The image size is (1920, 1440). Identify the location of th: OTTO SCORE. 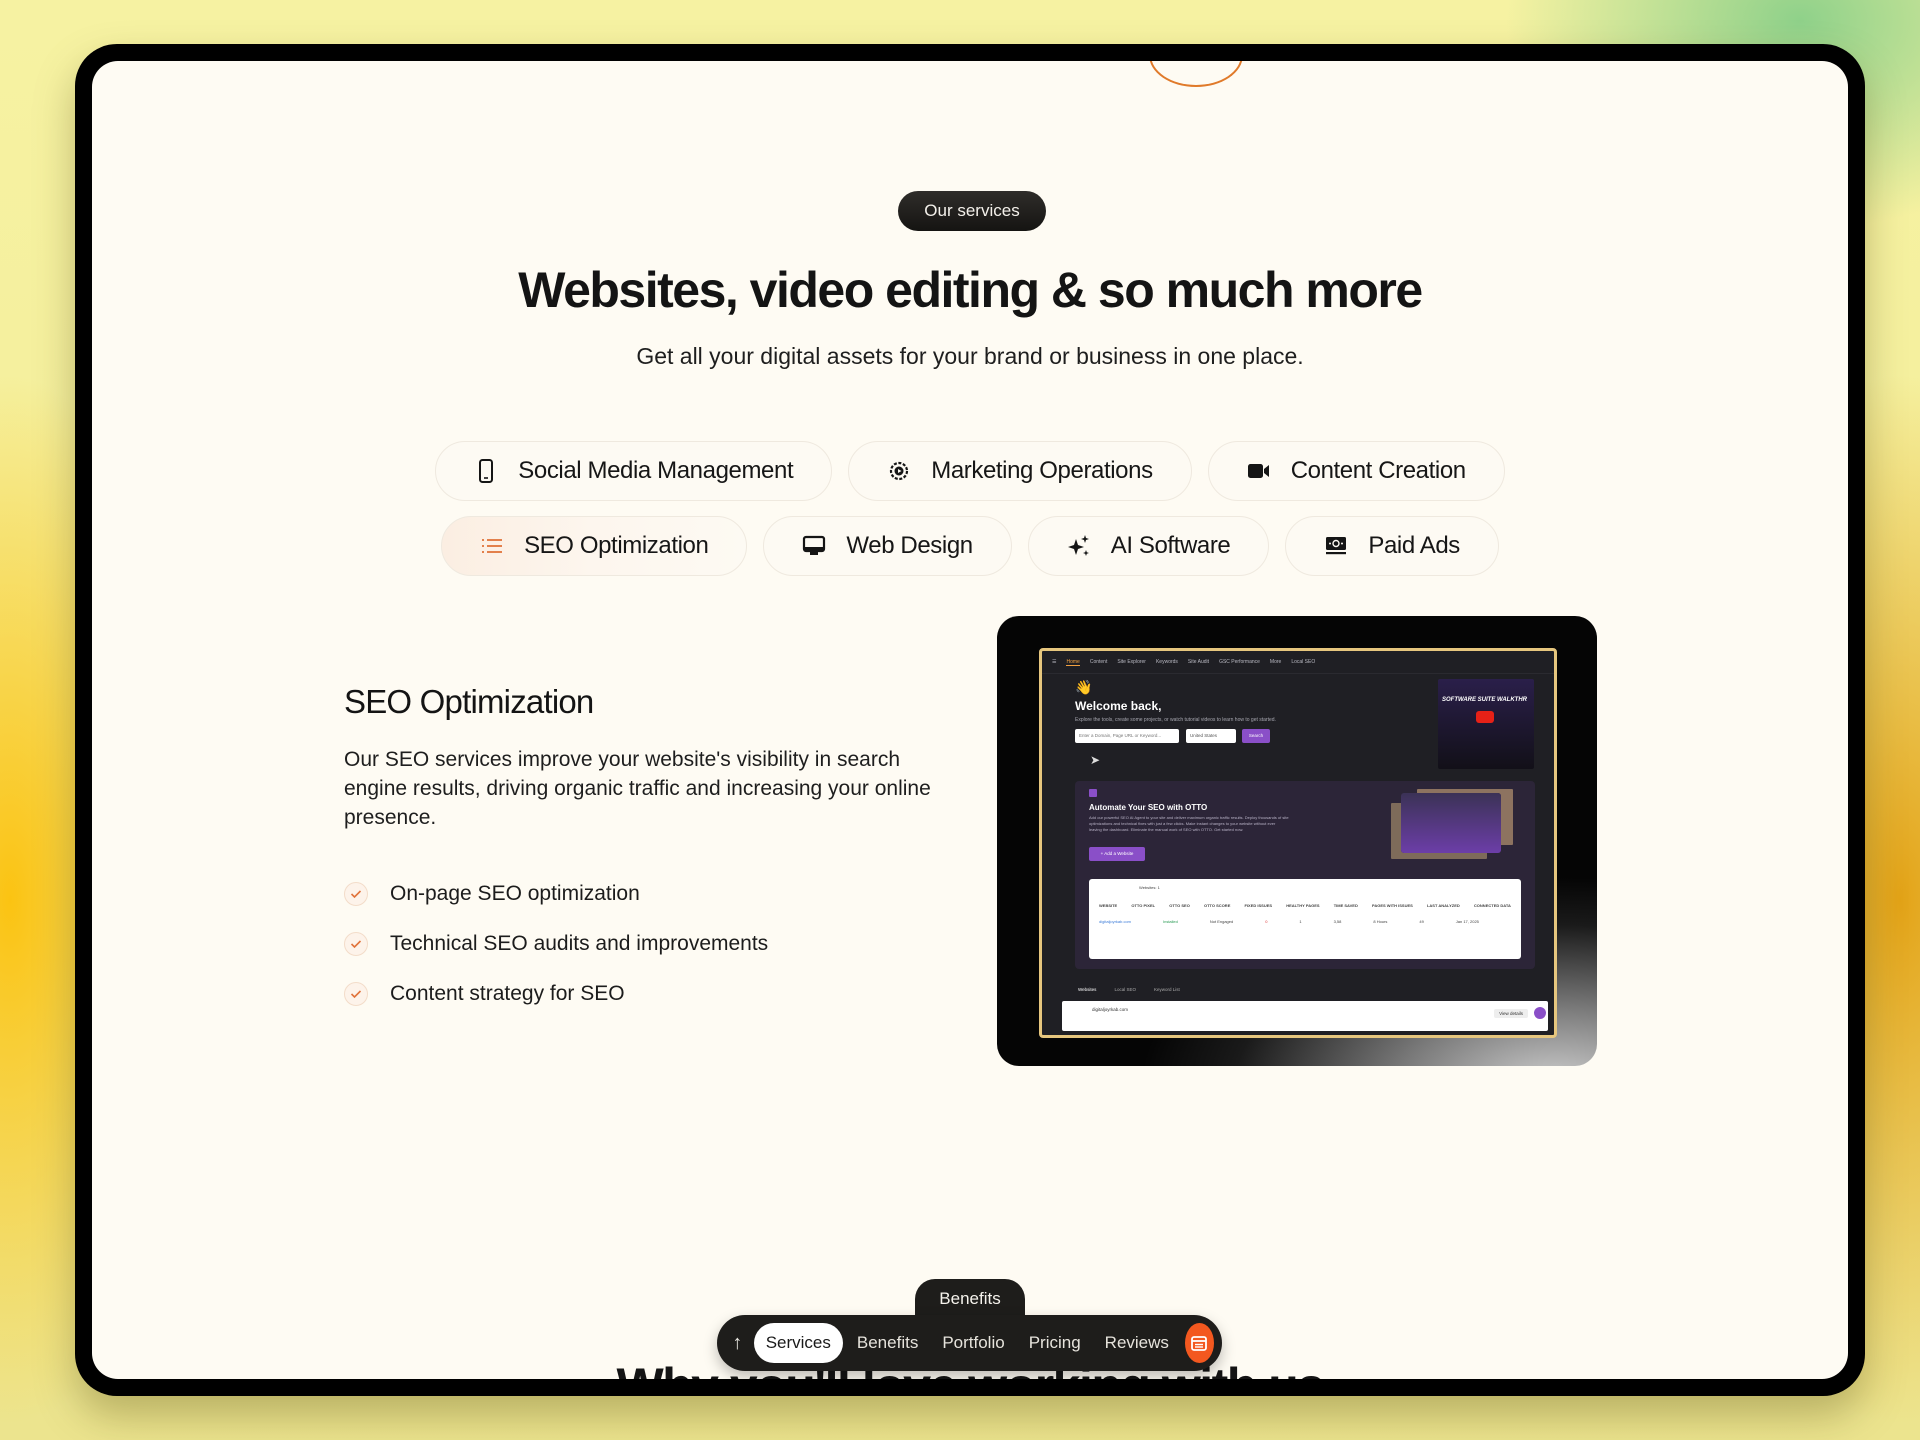
(1217, 905).